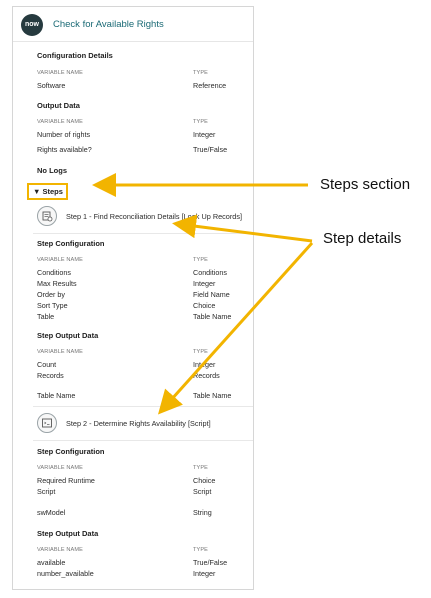 The image size is (431, 598). I want to click on step-details-callout: Step details, so click(362, 238).